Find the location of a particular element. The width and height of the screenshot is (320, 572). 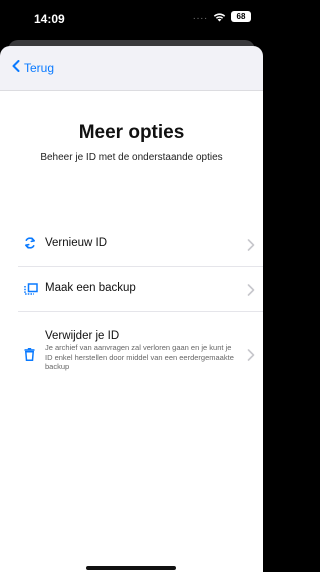

status-indicators: .... 68 is located at coordinates (222, 16).